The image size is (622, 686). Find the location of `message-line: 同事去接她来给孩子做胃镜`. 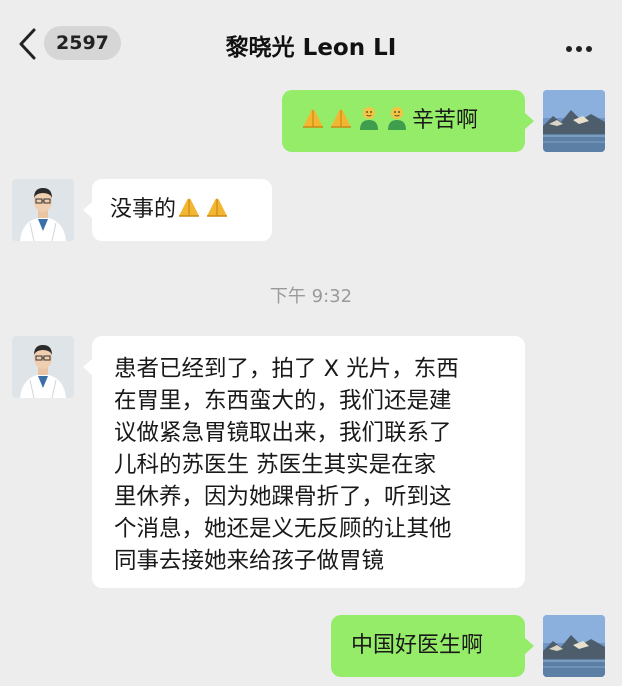

message-line: 同事去接她来给孩子做胃镜 is located at coordinates (249, 561).